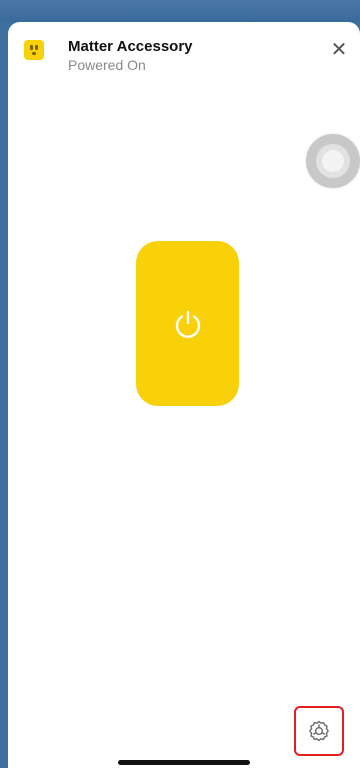 This screenshot has height=768, width=360. What do you see at coordinates (34, 53) in the screenshot?
I see `outlet-ground` at bounding box center [34, 53].